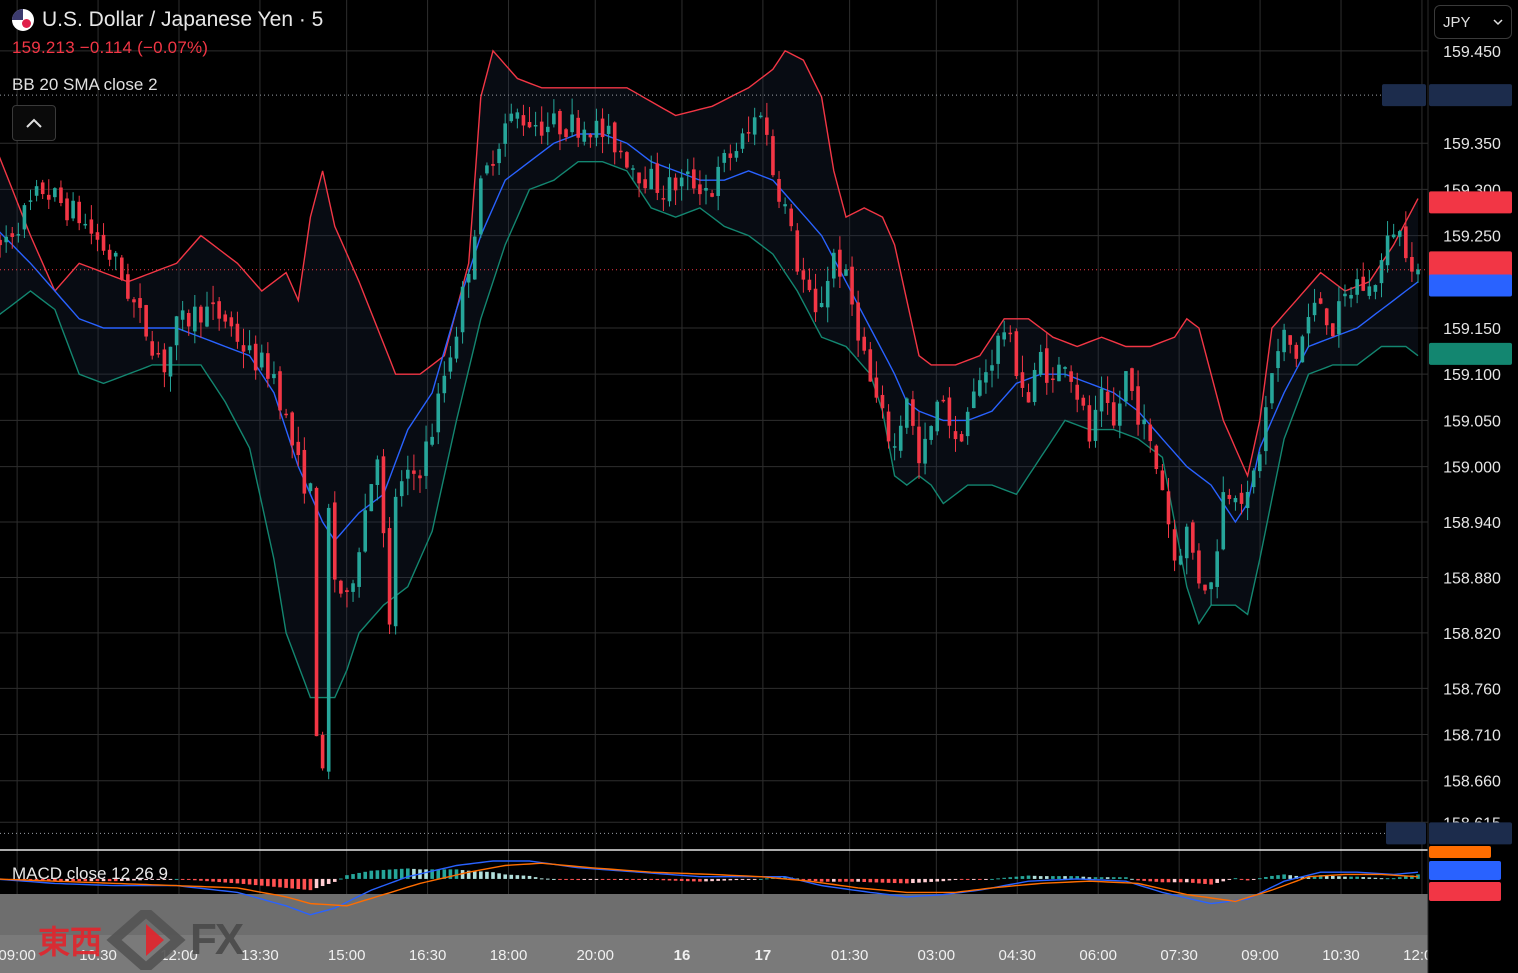 Image resolution: width=1518 pixels, height=973 pixels. Describe the element at coordinates (1472, 421) in the screenshot. I see `price-tick-label: 159.050` at that location.